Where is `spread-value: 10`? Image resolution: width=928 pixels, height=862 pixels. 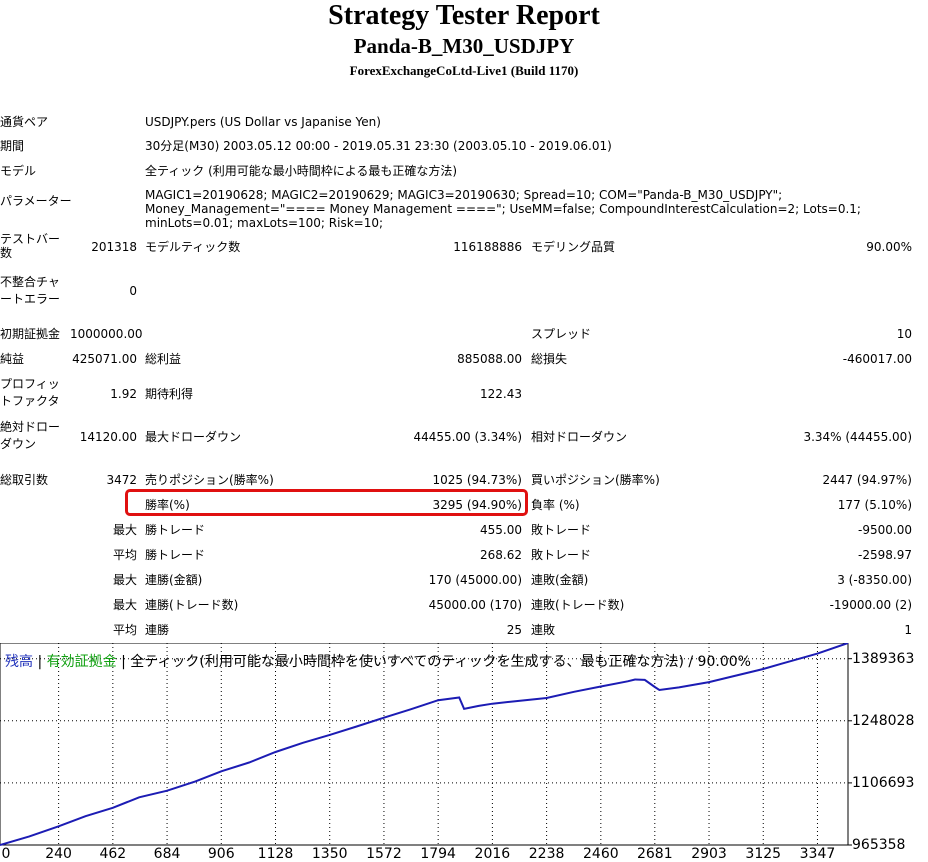
spread-value: 10 is located at coordinates (904, 334).